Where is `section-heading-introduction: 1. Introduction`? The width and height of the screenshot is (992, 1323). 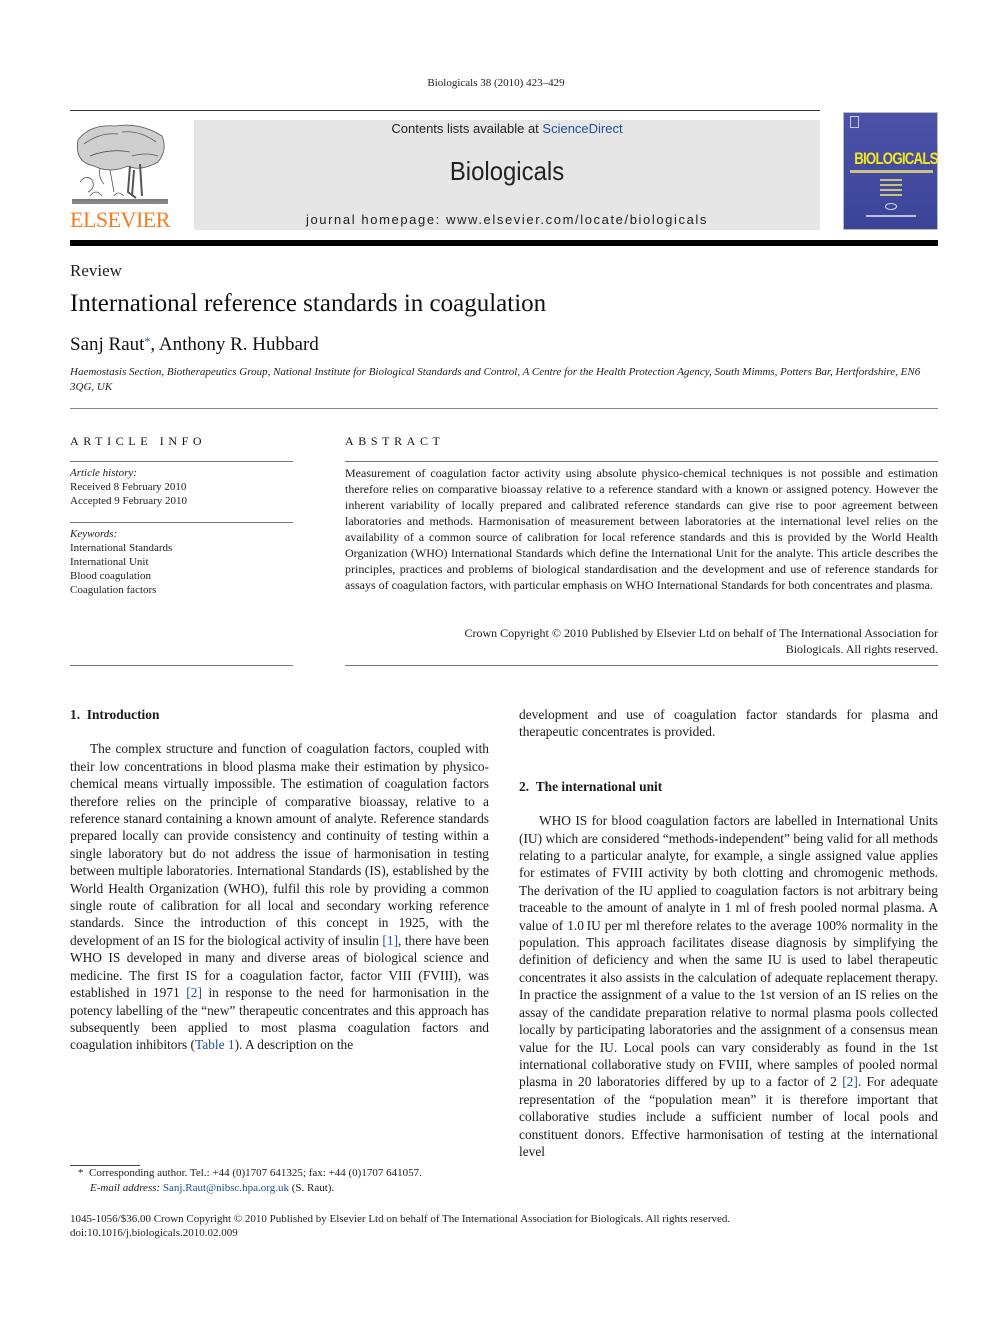 section-heading-introduction: 1. Introduction is located at coordinates (115, 714).